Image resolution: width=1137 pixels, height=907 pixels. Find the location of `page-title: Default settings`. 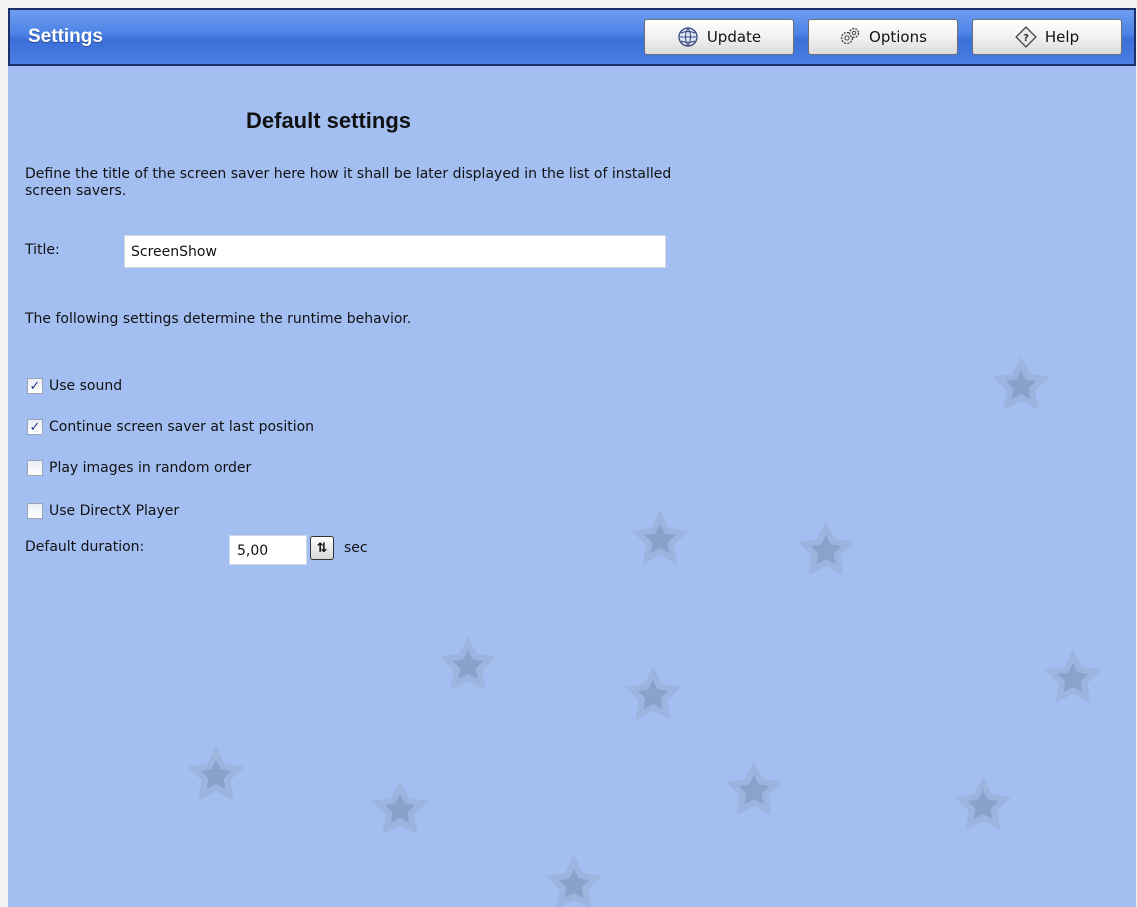

page-title: Default settings is located at coordinates (329, 120).